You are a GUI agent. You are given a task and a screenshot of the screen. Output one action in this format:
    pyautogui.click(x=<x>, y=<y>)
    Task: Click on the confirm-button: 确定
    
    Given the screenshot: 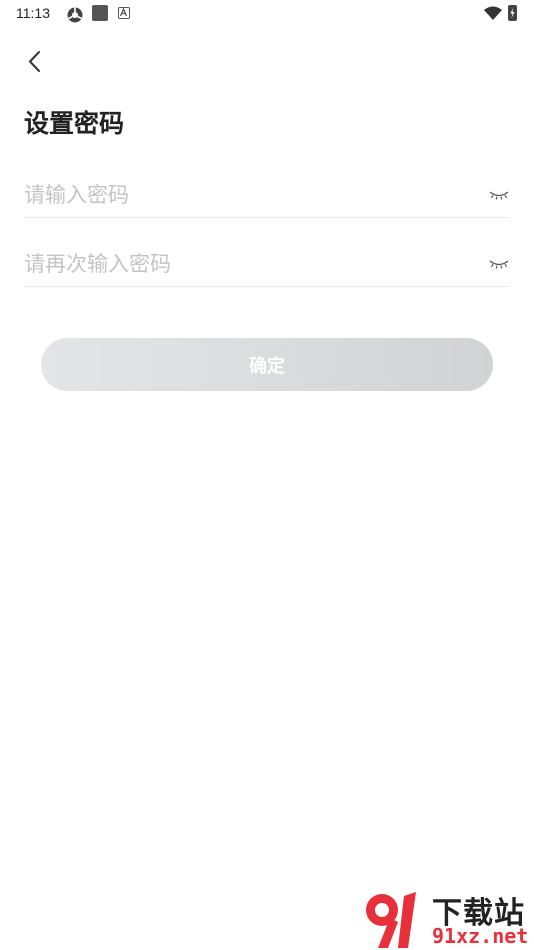 What is the action you would take?
    pyautogui.click(x=267, y=364)
    